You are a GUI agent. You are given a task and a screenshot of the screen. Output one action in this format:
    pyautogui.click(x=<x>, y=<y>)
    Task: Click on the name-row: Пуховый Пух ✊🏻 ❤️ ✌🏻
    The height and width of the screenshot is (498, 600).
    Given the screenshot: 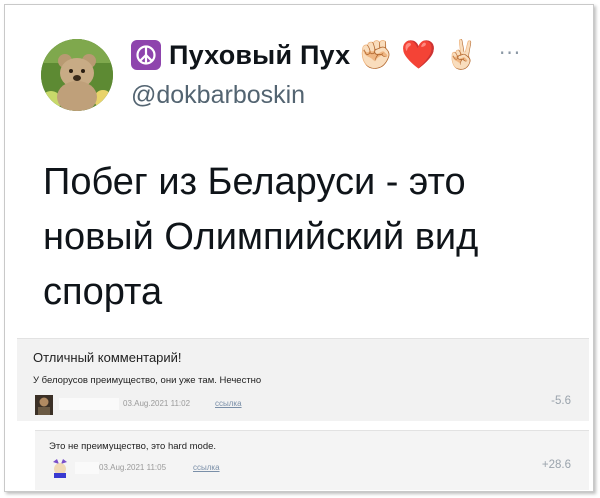 What is the action you would take?
    pyautogui.click(x=305, y=55)
    